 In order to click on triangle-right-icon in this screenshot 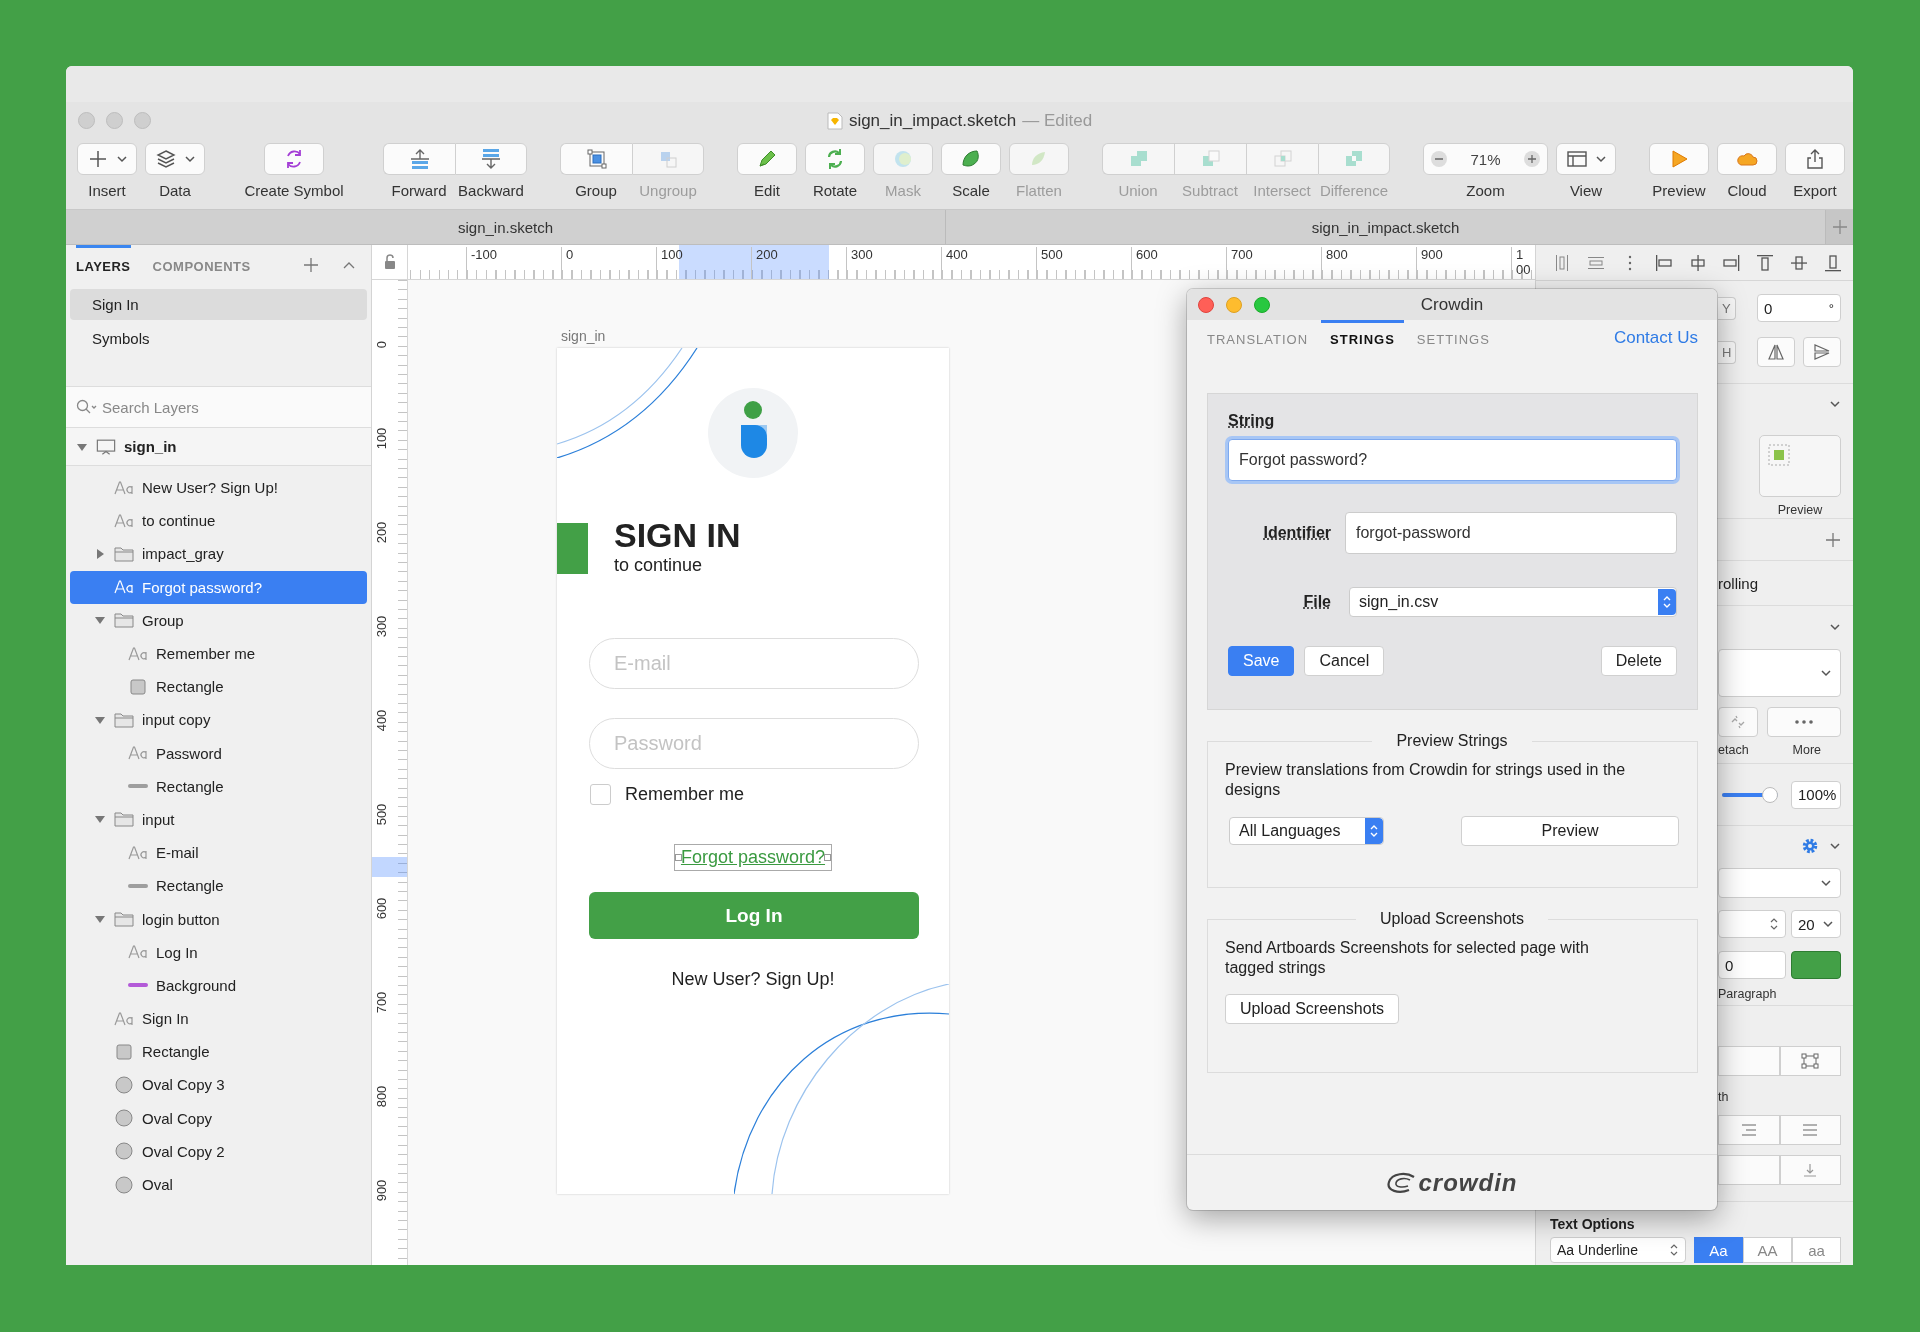, I will do `click(100, 553)`.